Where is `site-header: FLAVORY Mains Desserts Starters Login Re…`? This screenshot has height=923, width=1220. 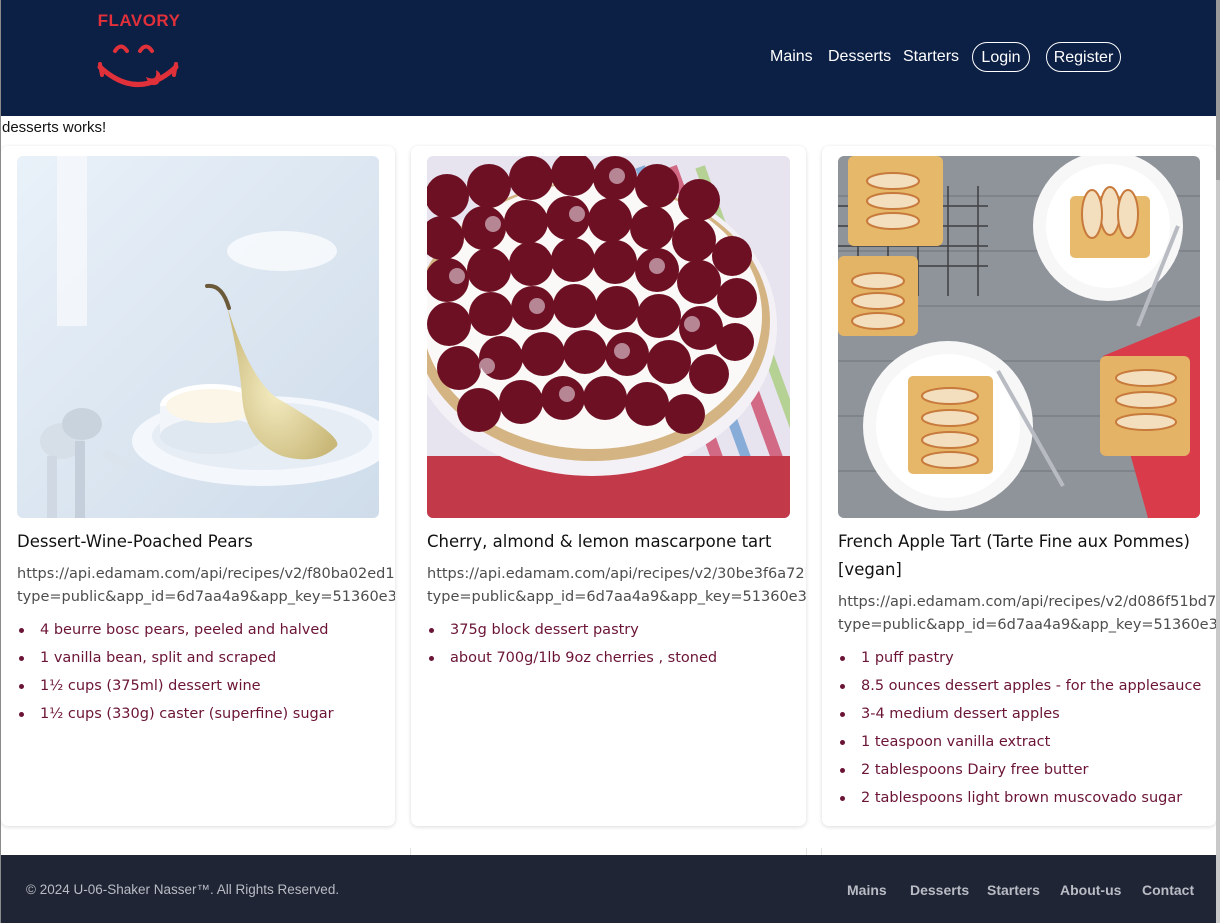 site-header: FLAVORY Mains Desserts Starters Login Re… is located at coordinates (608, 58).